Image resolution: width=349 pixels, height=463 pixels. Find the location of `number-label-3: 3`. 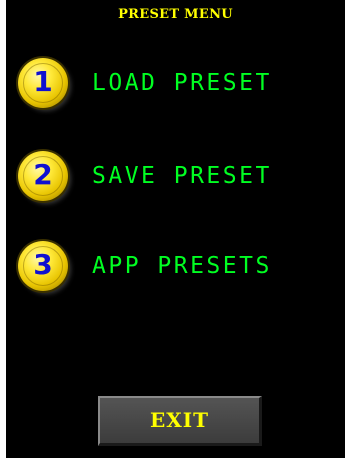

number-label-3: 3 is located at coordinates (43, 264).